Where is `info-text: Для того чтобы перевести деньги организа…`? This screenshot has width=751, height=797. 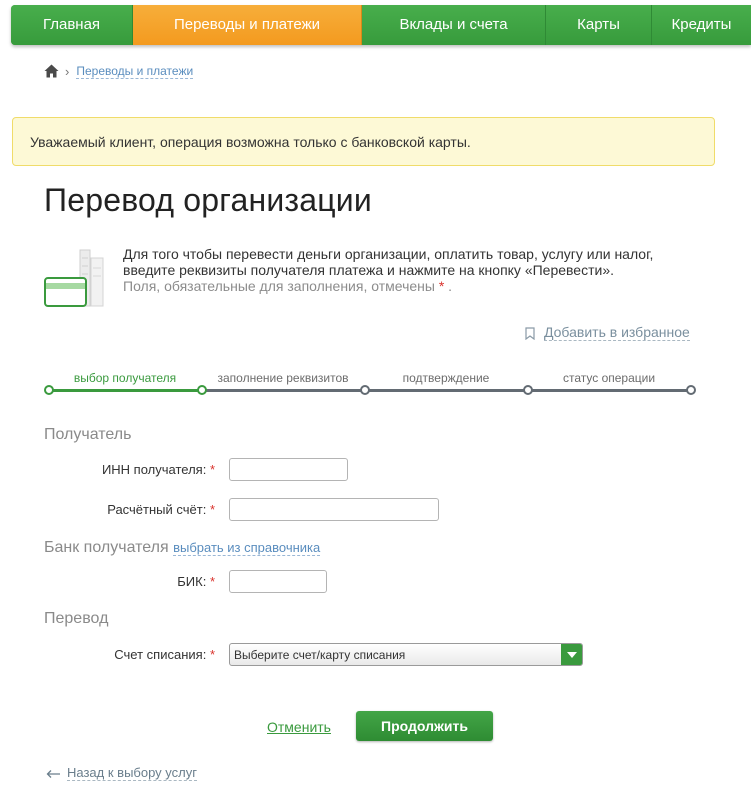
info-text: Для того чтобы перевести деньги организа… is located at coordinates (403, 270).